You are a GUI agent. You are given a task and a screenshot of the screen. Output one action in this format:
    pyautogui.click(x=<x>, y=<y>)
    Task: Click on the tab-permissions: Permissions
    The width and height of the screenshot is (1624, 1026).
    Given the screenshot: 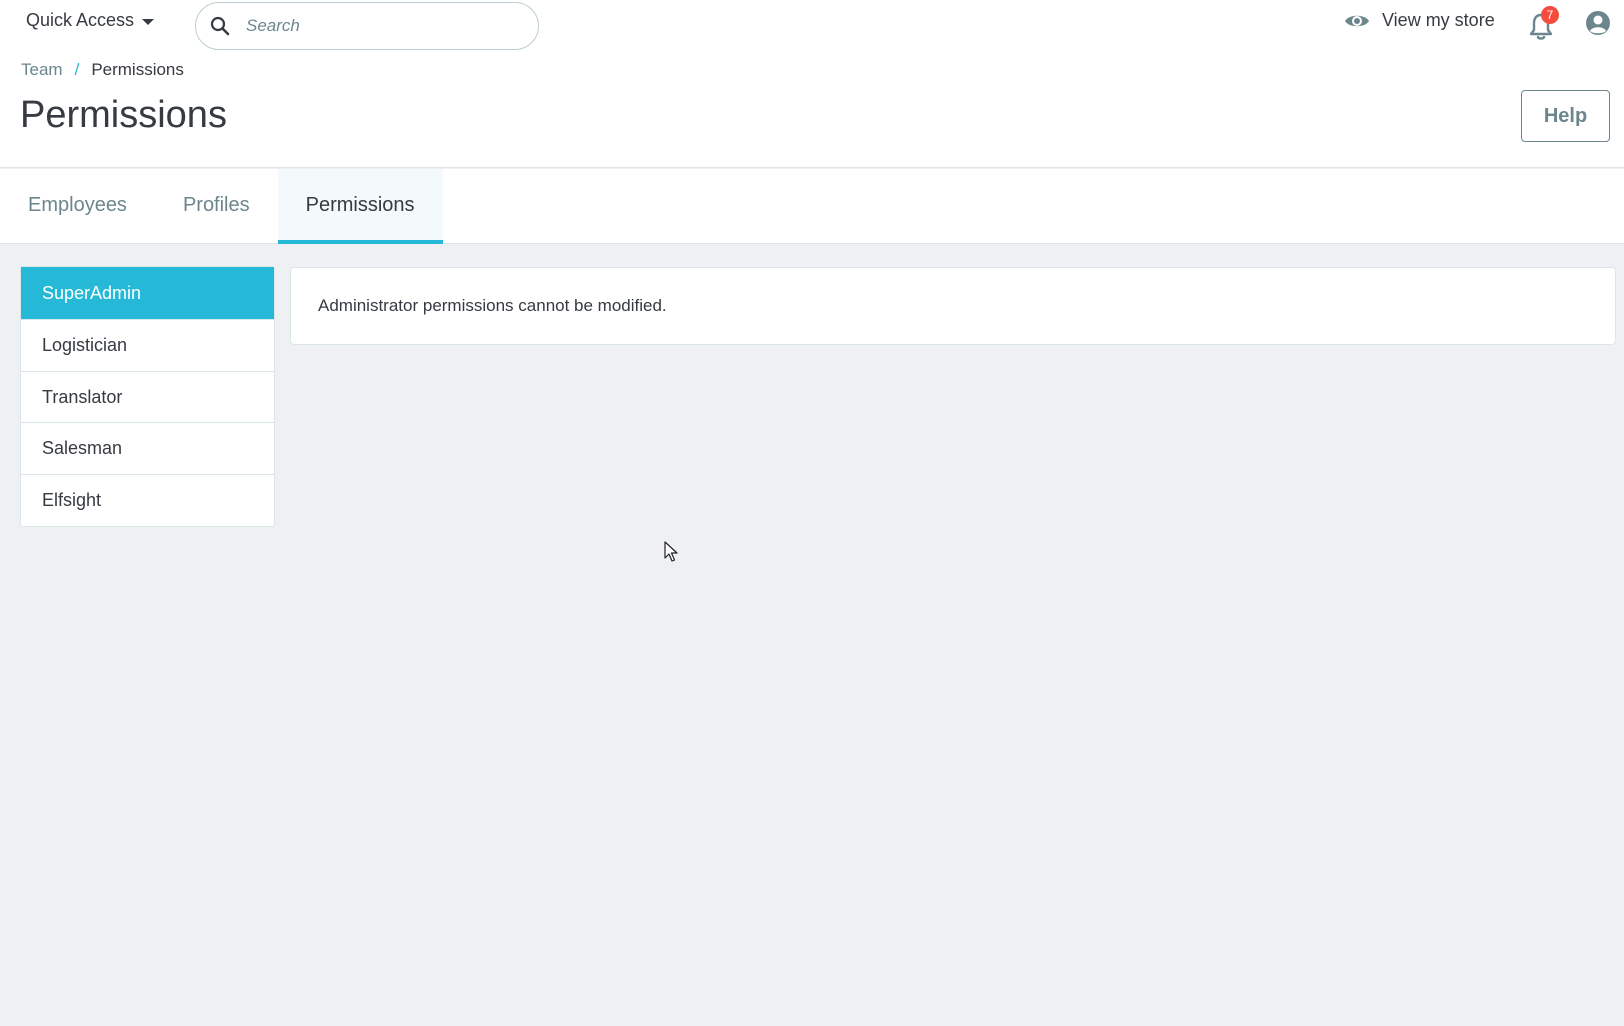 What is the action you would take?
    pyautogui.click(x=360, y=206)
    